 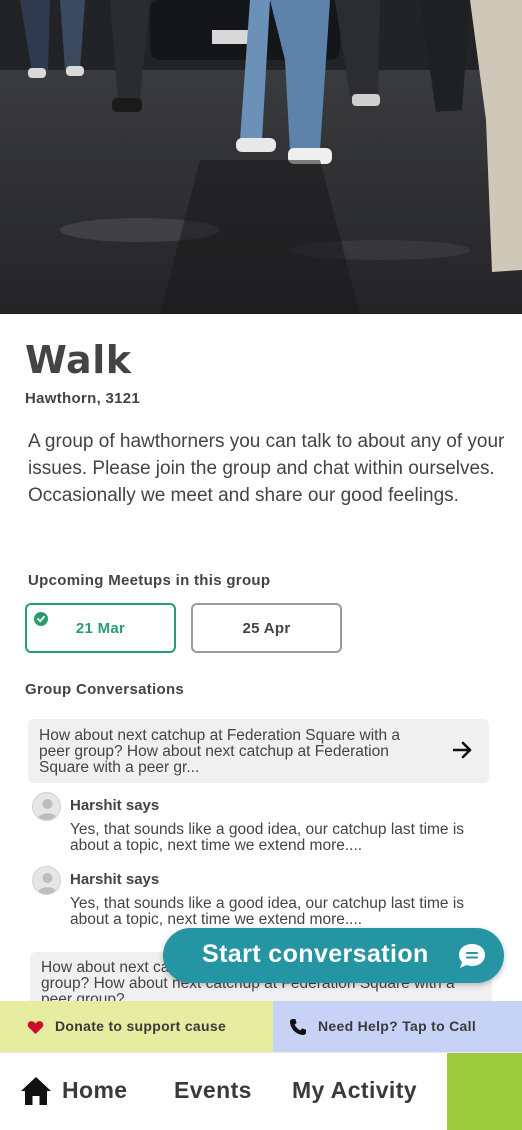 I want to click on conversations-heading: Group Conversations, so click(x=105, y=689).